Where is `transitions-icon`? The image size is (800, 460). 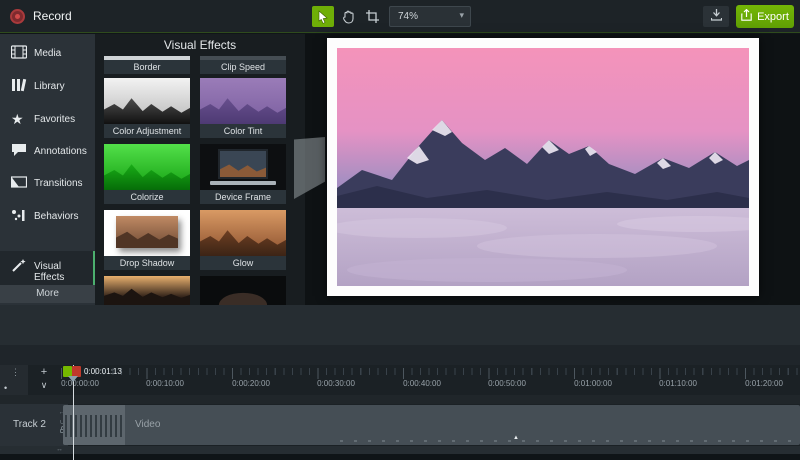
transitions-icon is located at coordinates (19, 183).